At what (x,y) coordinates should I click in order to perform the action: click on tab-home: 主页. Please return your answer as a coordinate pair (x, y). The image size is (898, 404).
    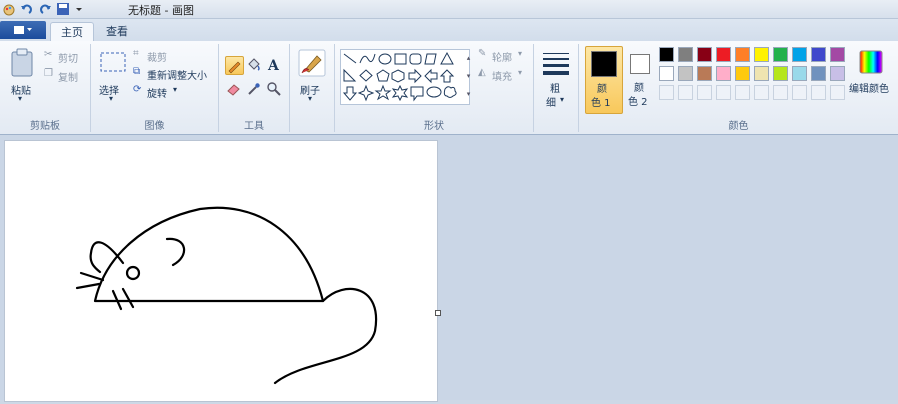
    Looking at the image, I should click on (72, 32).